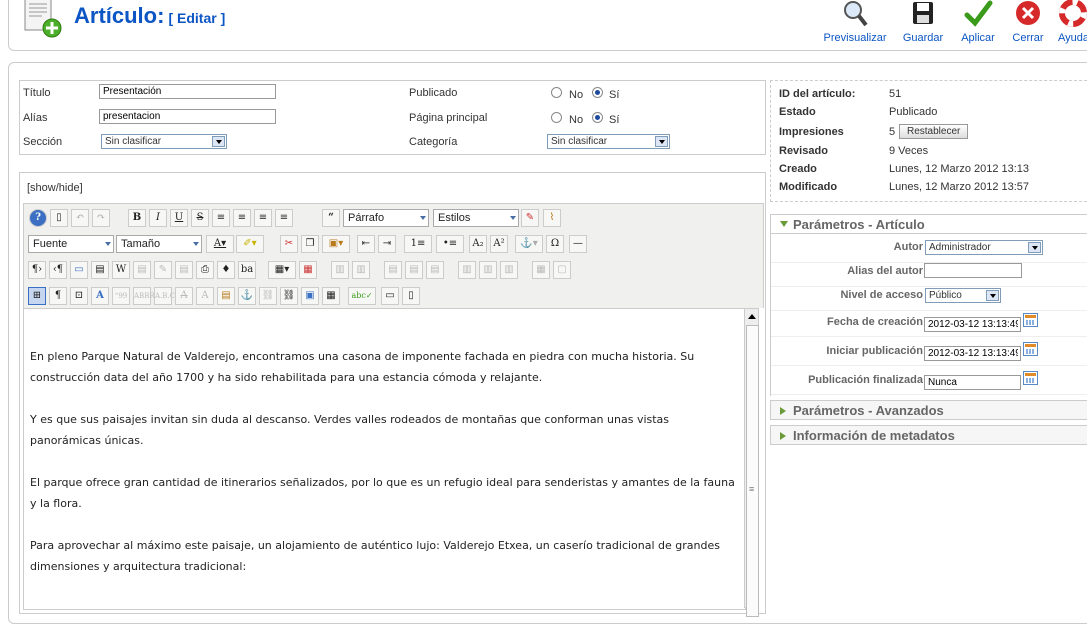 The width and height of the screenshot is (1087, 624). Describe the element at coordinates (164, 141) in the screenshot. I see `section-select: Sin clasificar` at that location.